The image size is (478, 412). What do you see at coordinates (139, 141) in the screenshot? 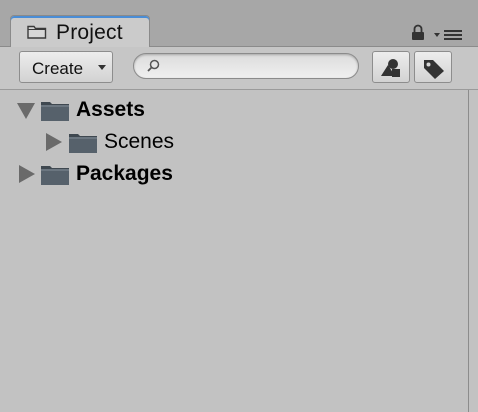
I see `tree-item-label: Scenes` at bounding box center [139, 141].